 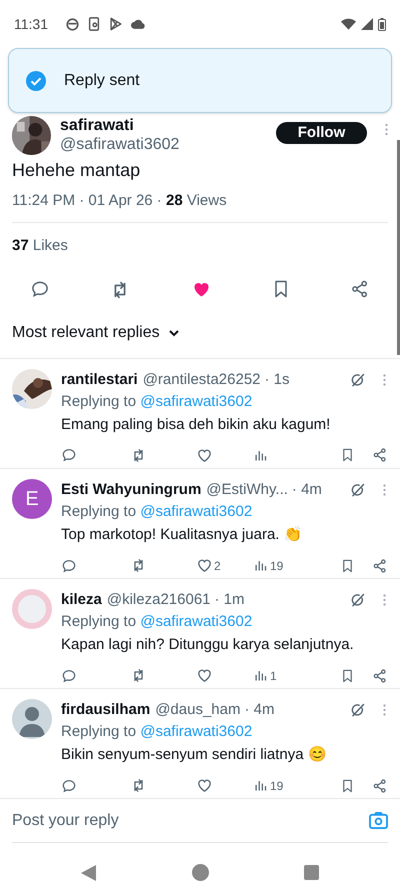 I want to click on reply-handle: @rantilesta26252, so click(x=201, y=380).